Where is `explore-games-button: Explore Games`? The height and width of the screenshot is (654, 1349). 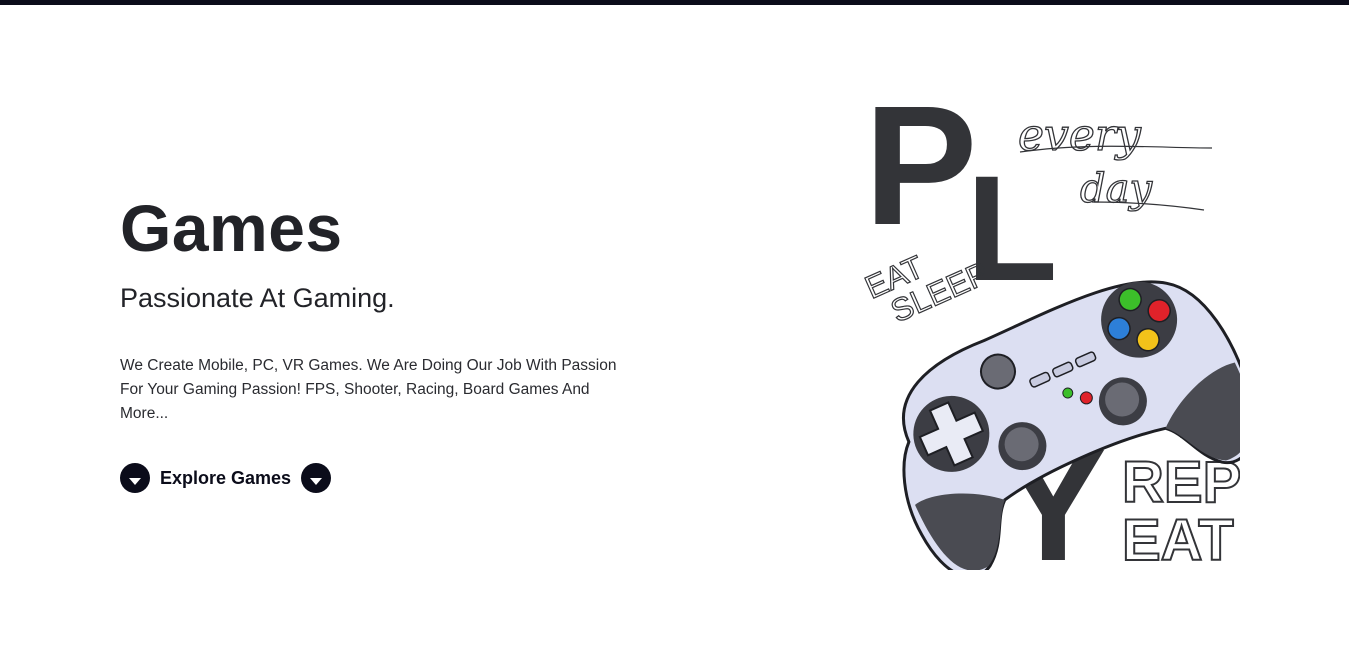 explore-games-button: Explore Games is located at coordinates (380, 478).